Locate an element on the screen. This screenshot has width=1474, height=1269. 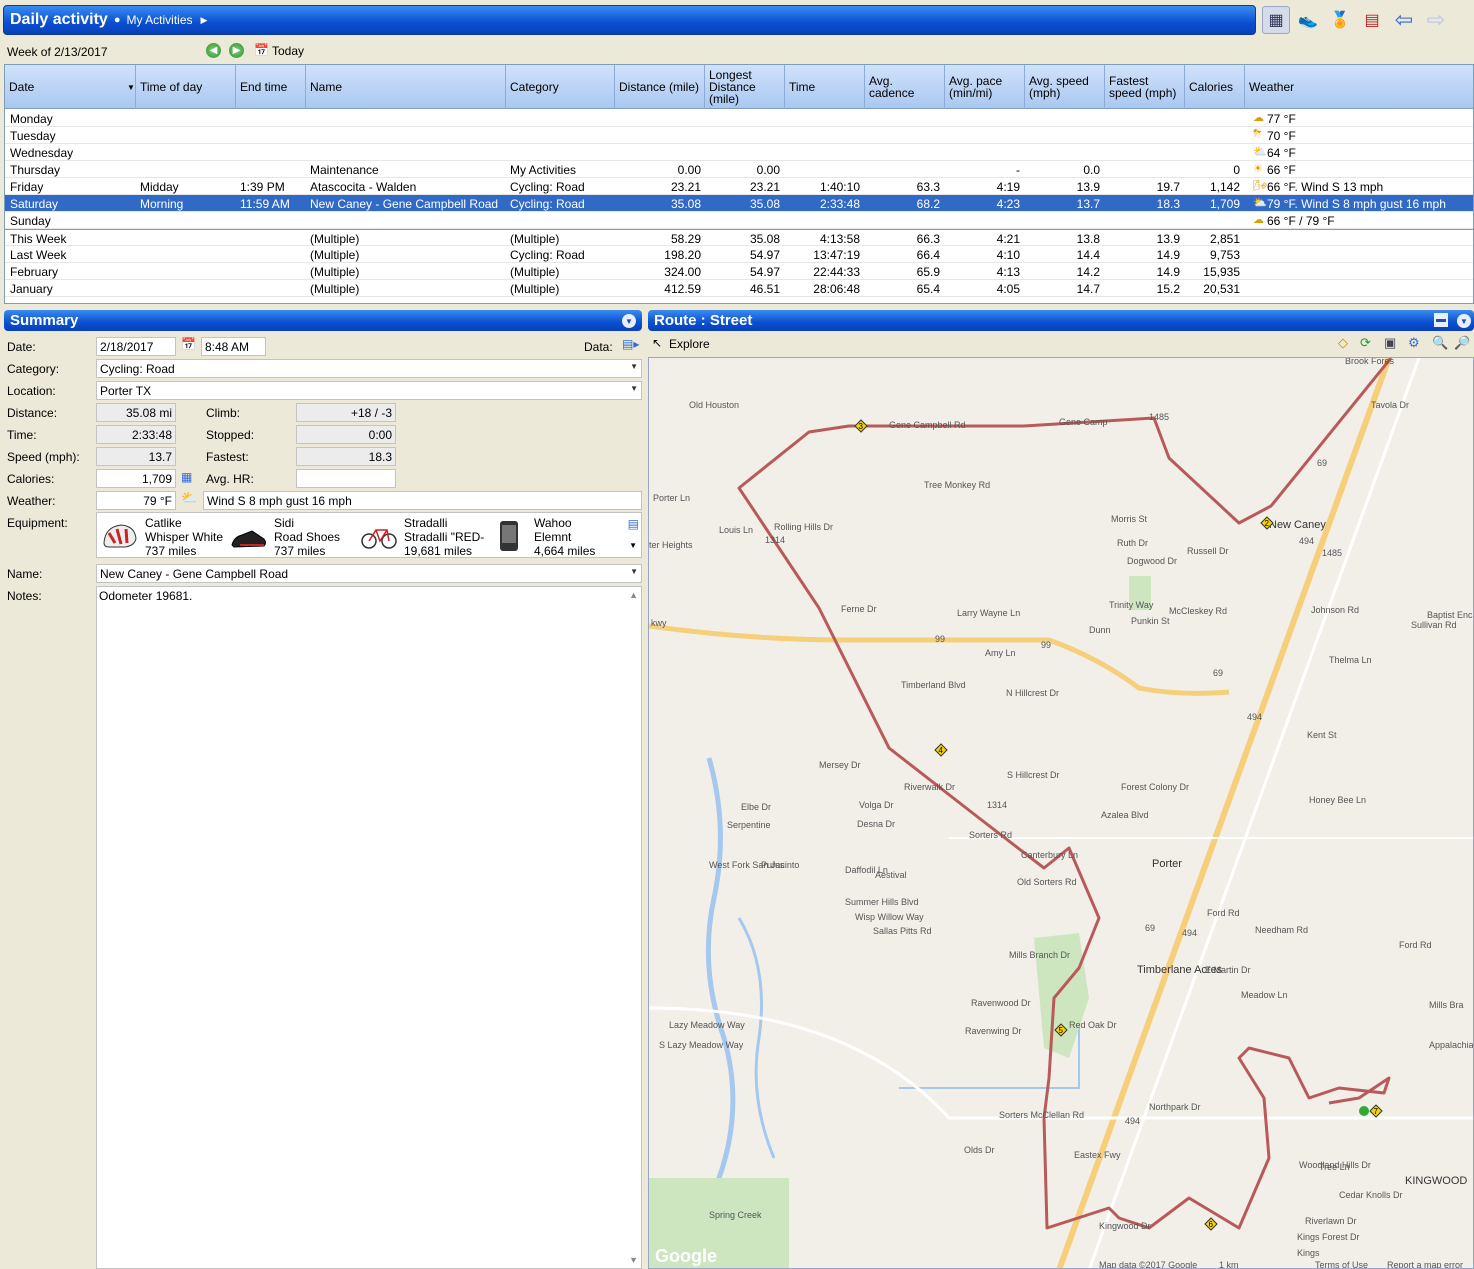
col-time: Time is located at coordinates (825, 87).